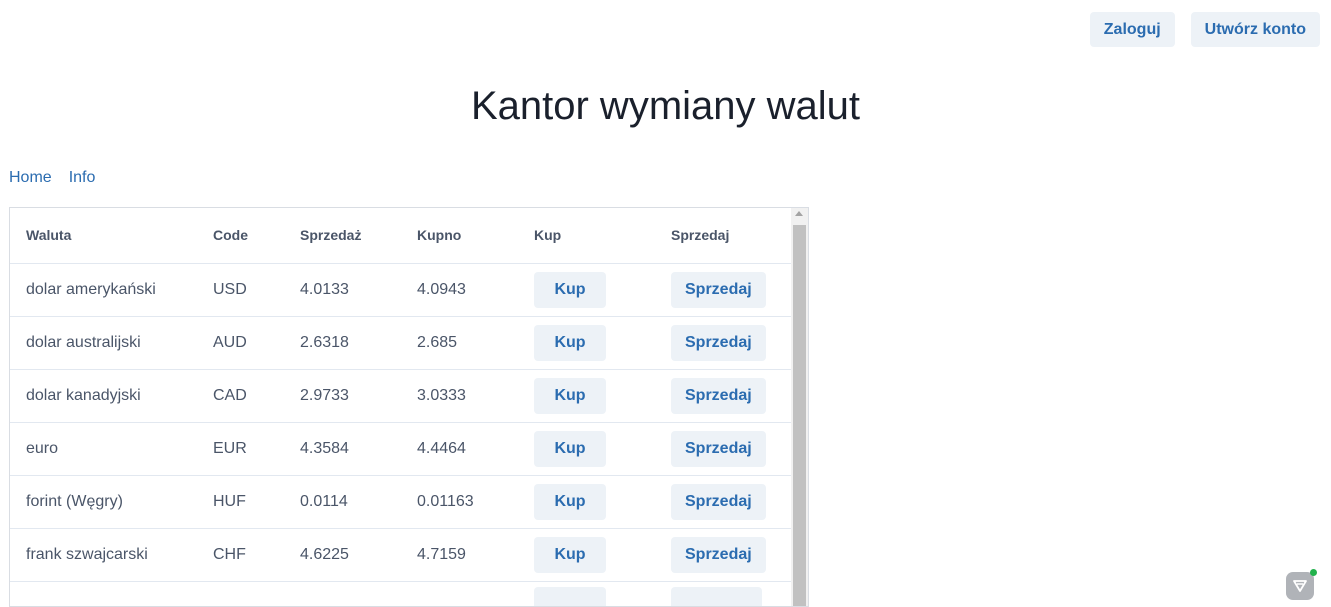 The image size is (1331, 607). I want to click on column-header-currency: Waluta, so click(103, 235).